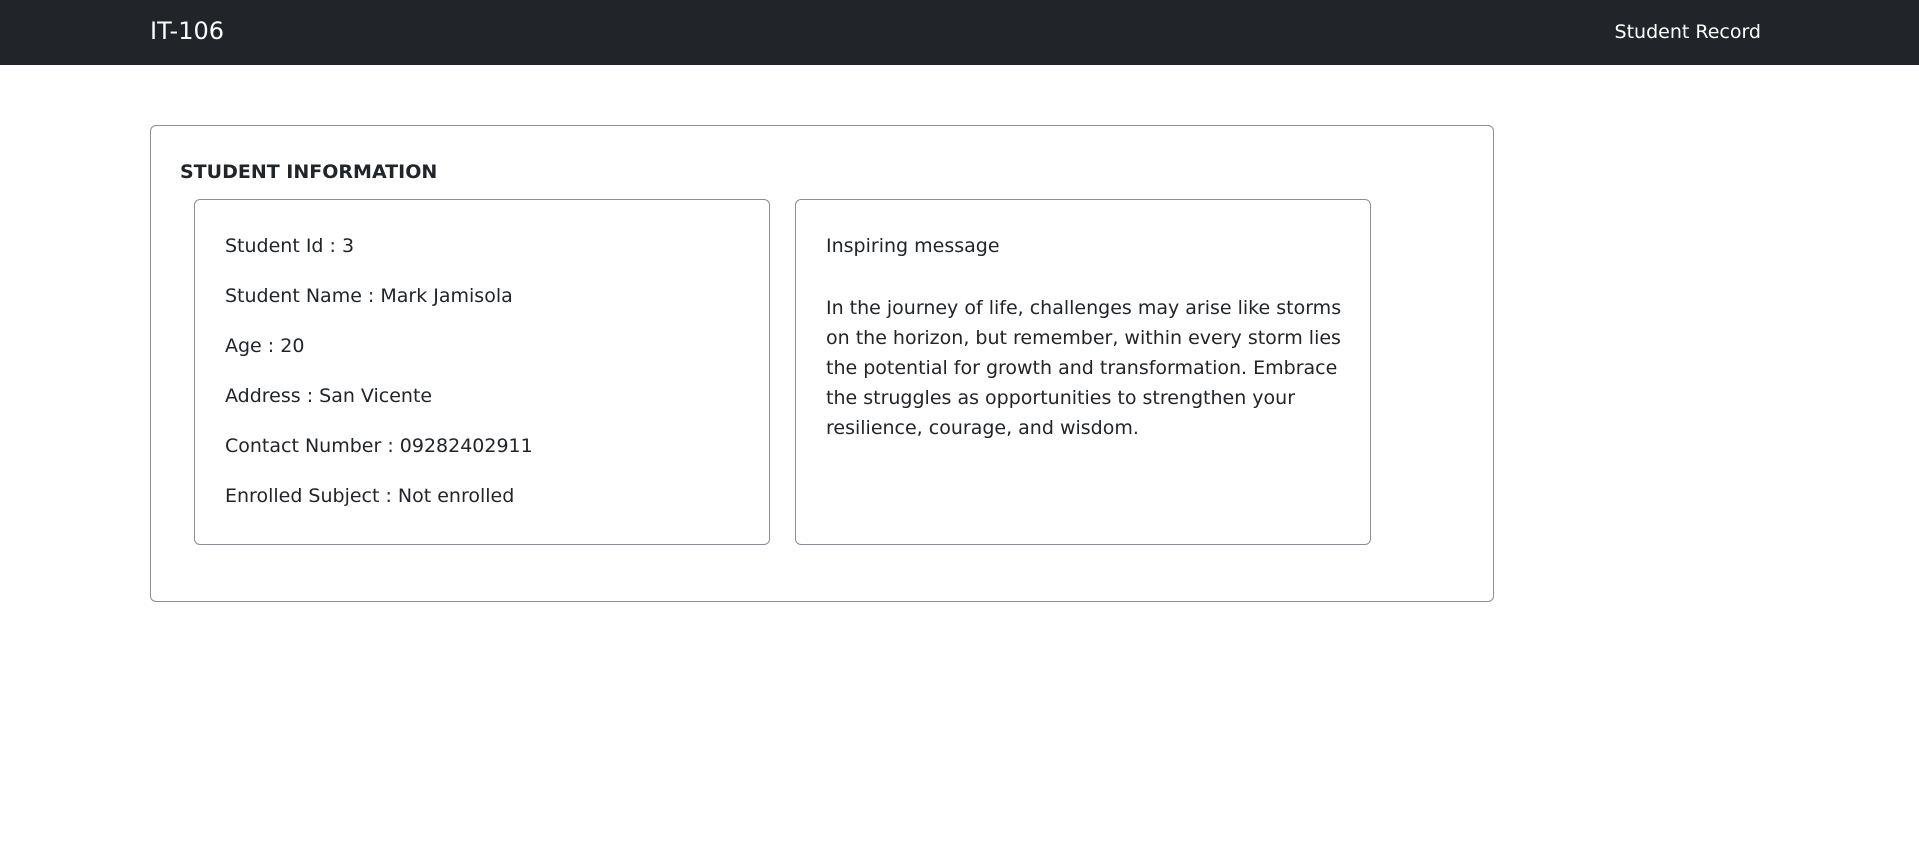 The height and width of the screenshot is (857, 1919). I want to click on nav-link-student-record: Student Record, so click(1688, 32).